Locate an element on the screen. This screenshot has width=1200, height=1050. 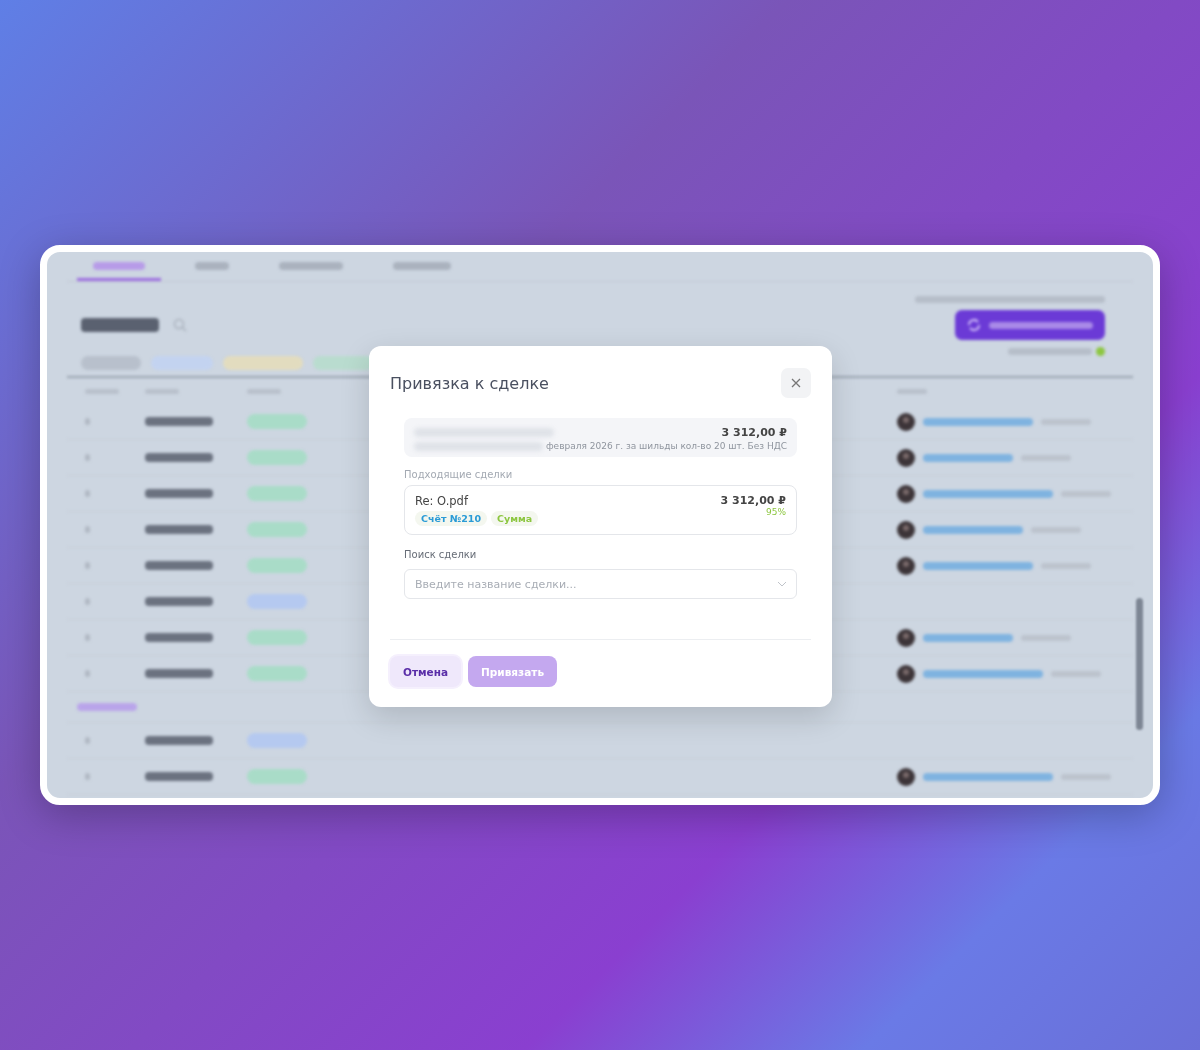
match-card: Re: O.pdf Счёт №210 Сумма 3 312,00 ₽ 95% is located at coordinates (600, 510).